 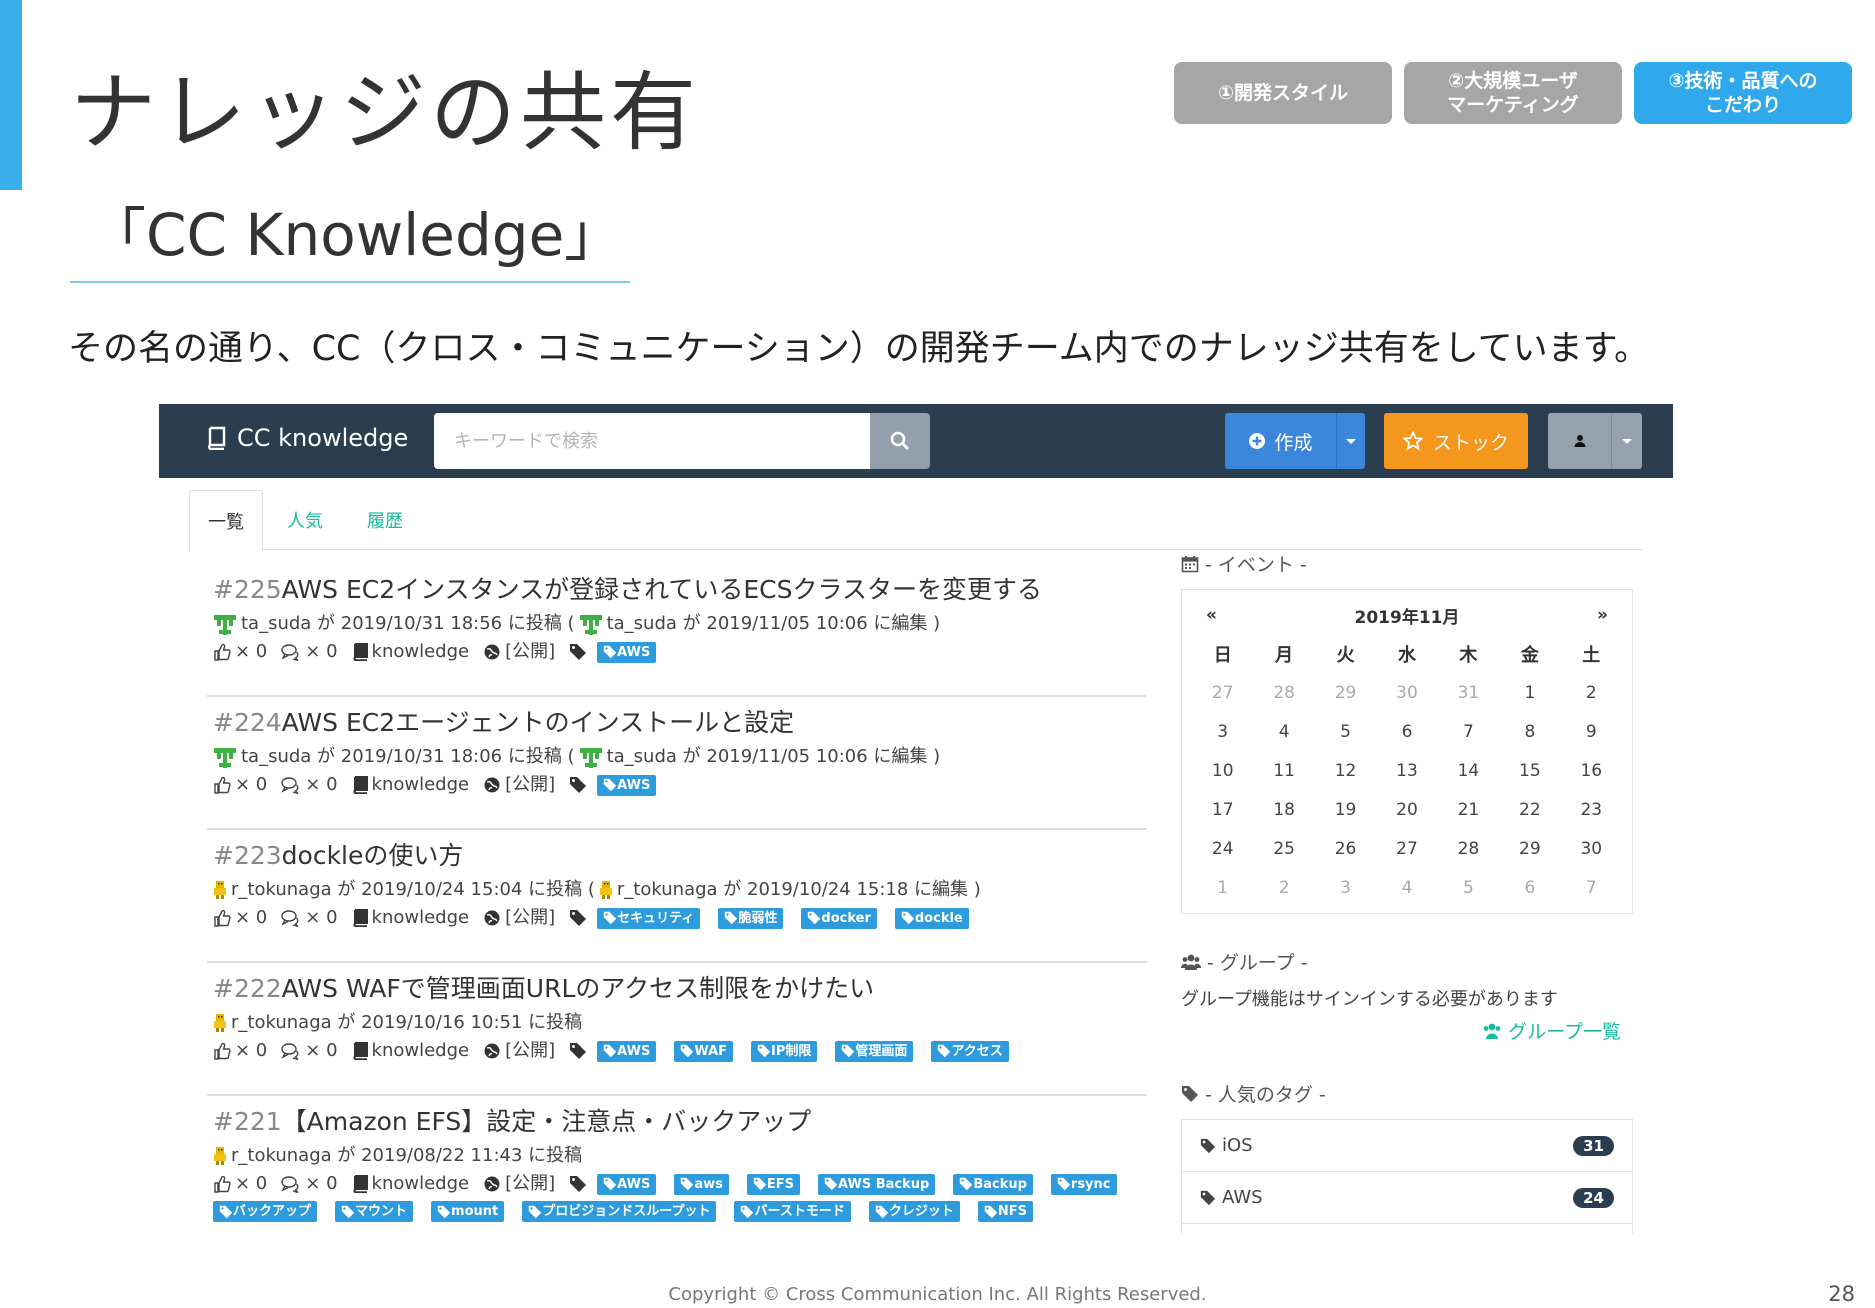 What do you see at coordinates (1222, 848) in the screenshot?
I see `calendar-day: 24` at bounding box center [1222, 848].